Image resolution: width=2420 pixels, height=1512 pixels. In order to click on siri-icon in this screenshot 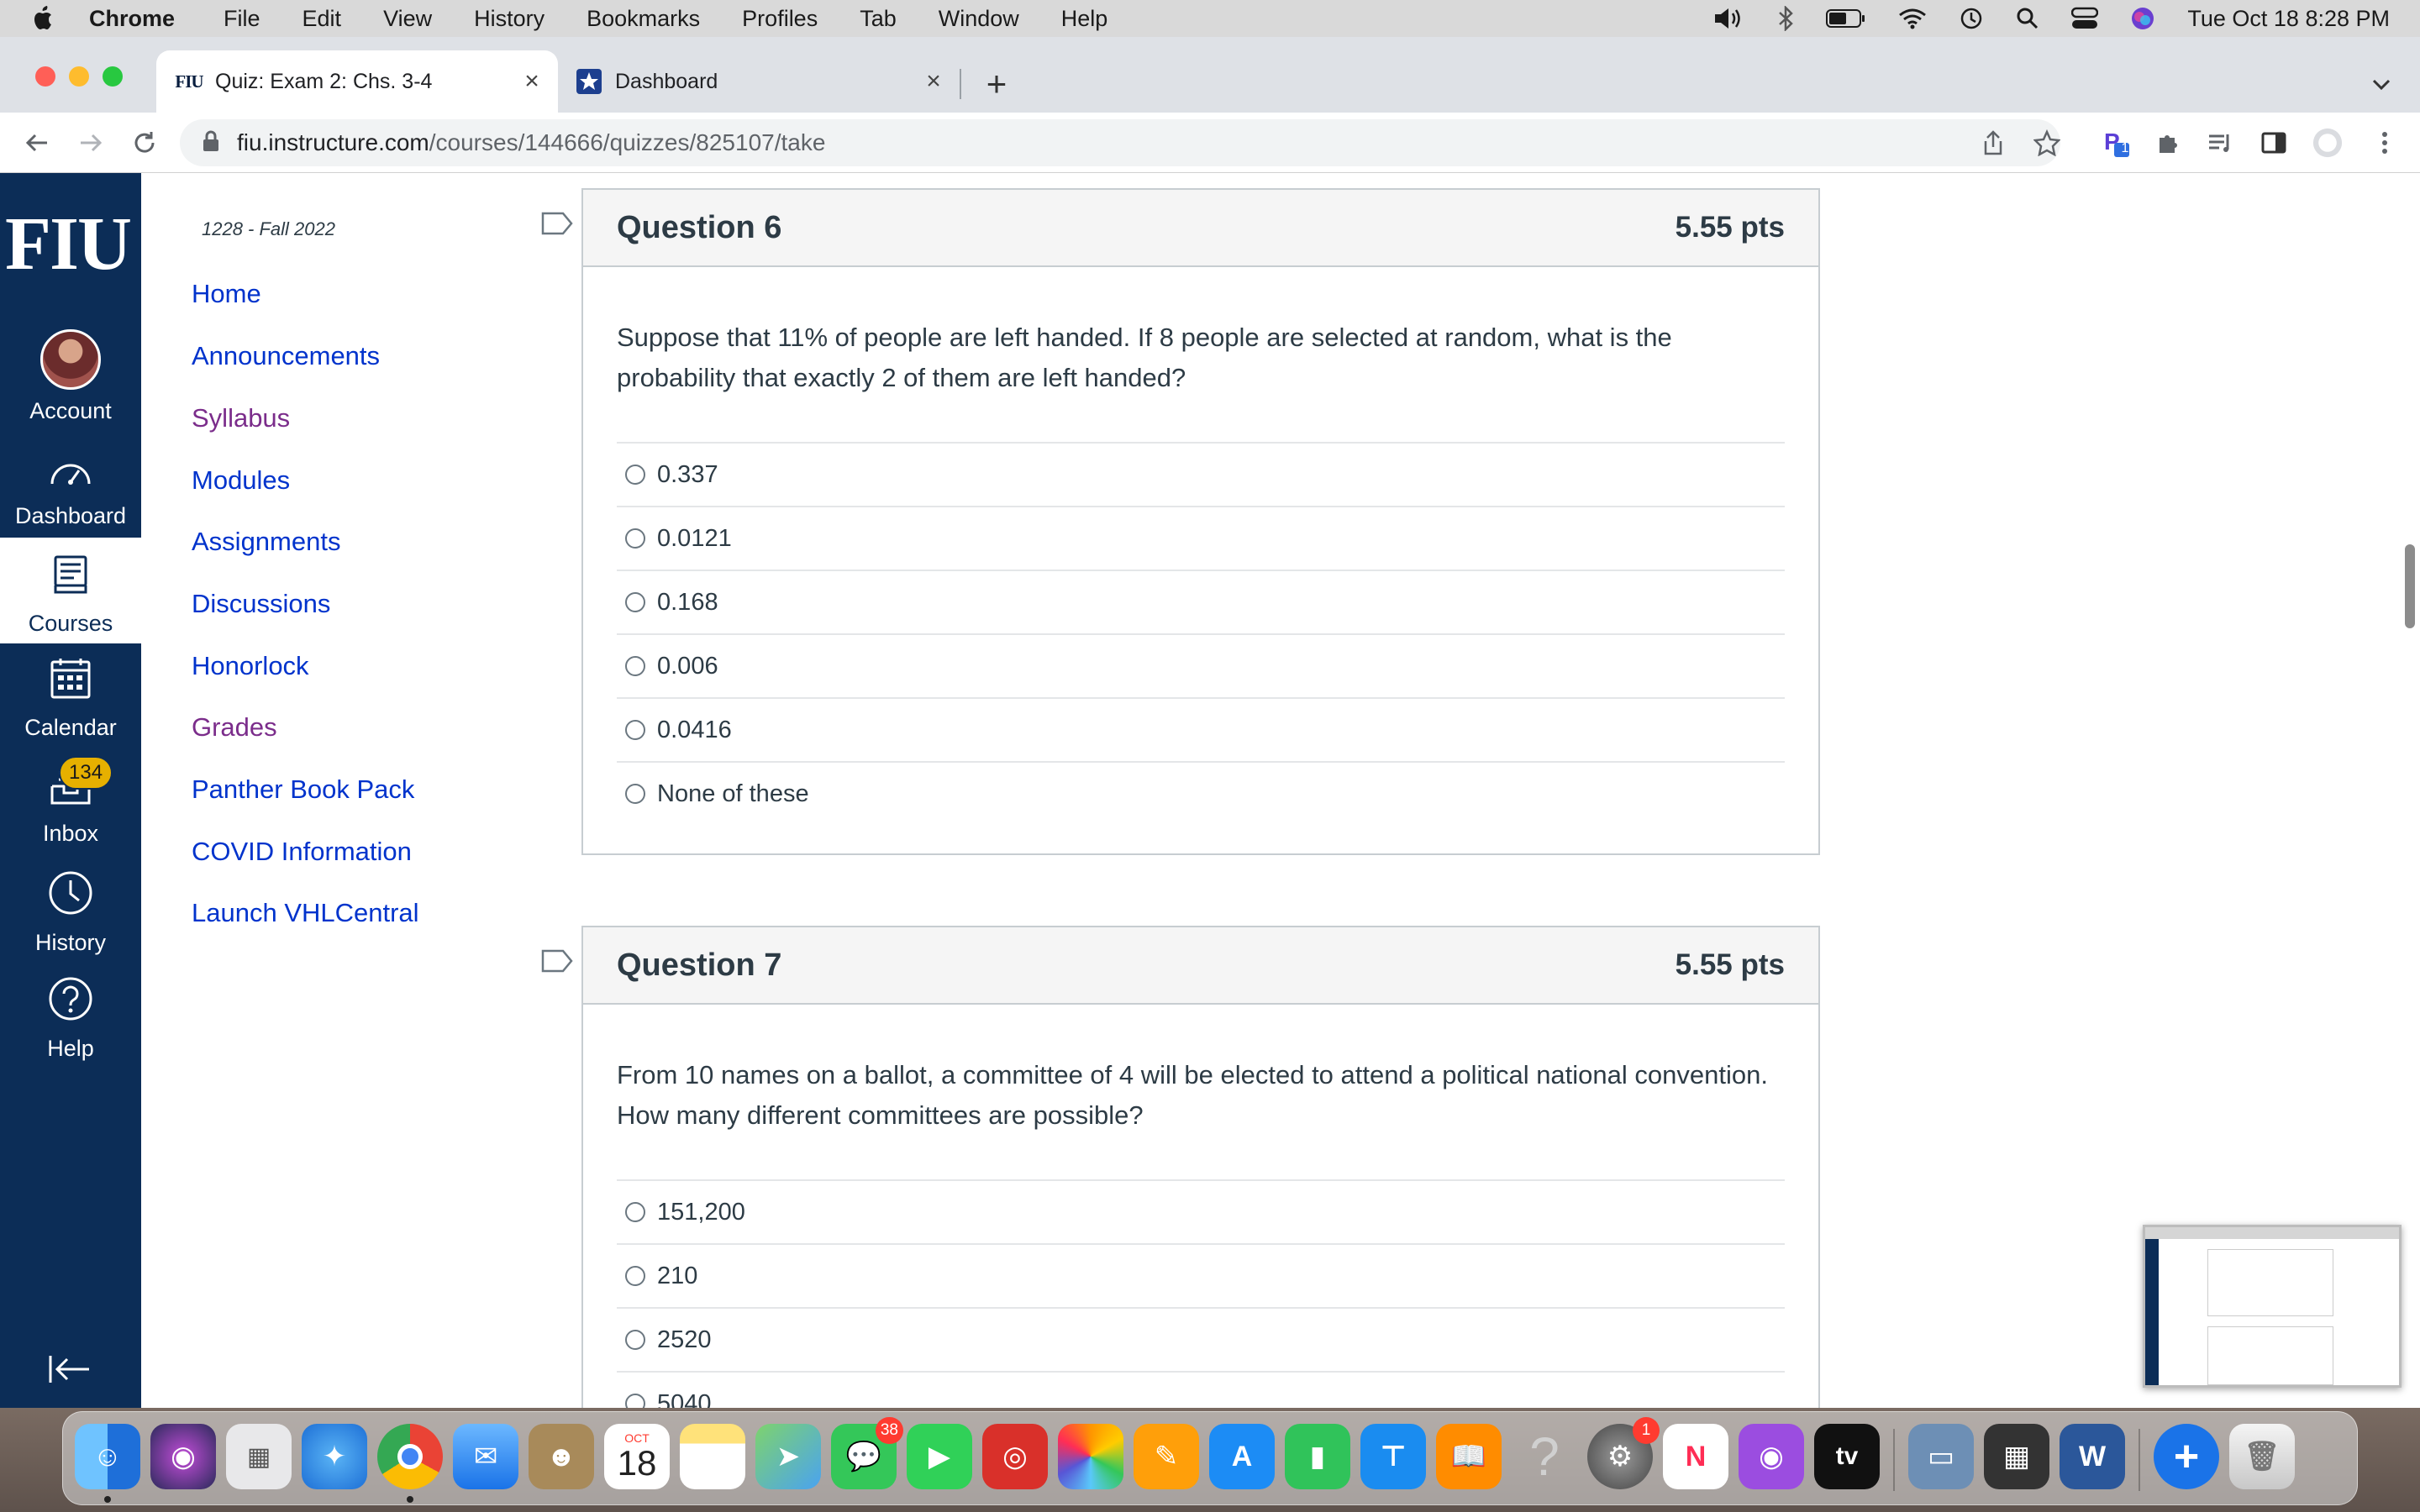, I will do `click(2143, 18)`.